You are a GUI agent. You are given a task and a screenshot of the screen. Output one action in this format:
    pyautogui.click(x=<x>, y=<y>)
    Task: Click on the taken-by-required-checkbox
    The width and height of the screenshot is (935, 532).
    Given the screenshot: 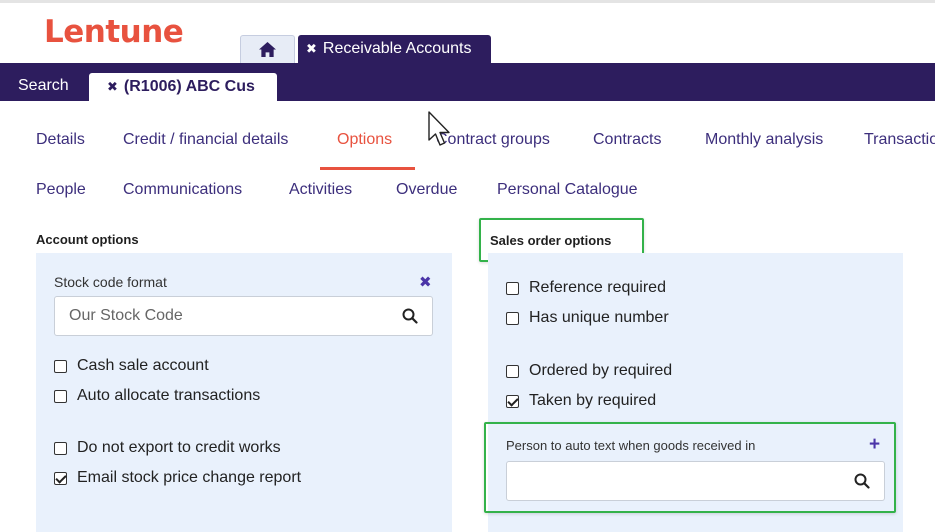 What is the action you would take?
    pyautogui.click(x=512, y=401)
    